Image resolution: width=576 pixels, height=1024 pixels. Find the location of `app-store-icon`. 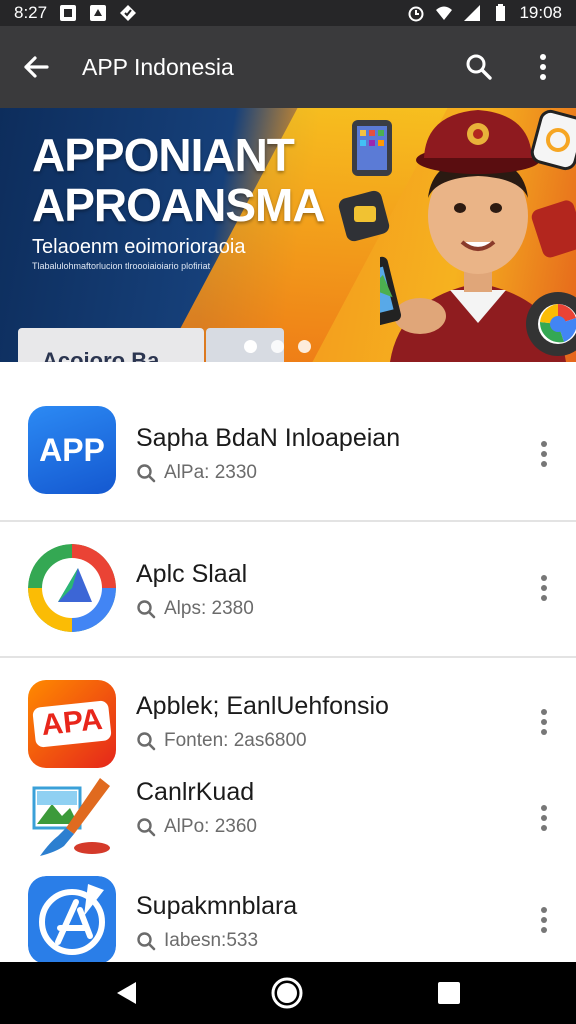

app-store-icon is located at coordinates (72, 920).